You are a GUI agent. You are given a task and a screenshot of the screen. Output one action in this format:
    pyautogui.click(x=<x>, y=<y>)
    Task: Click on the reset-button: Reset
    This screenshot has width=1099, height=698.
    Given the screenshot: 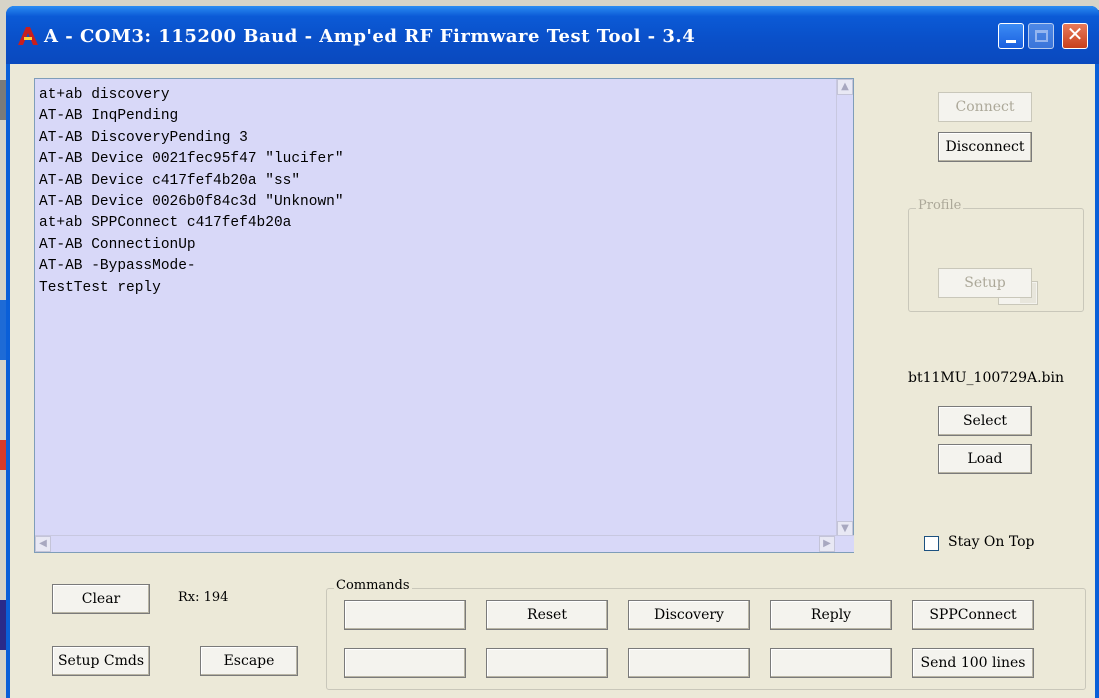 What is the action you would take?
    pyautogui.click(x=547, y=615)
    